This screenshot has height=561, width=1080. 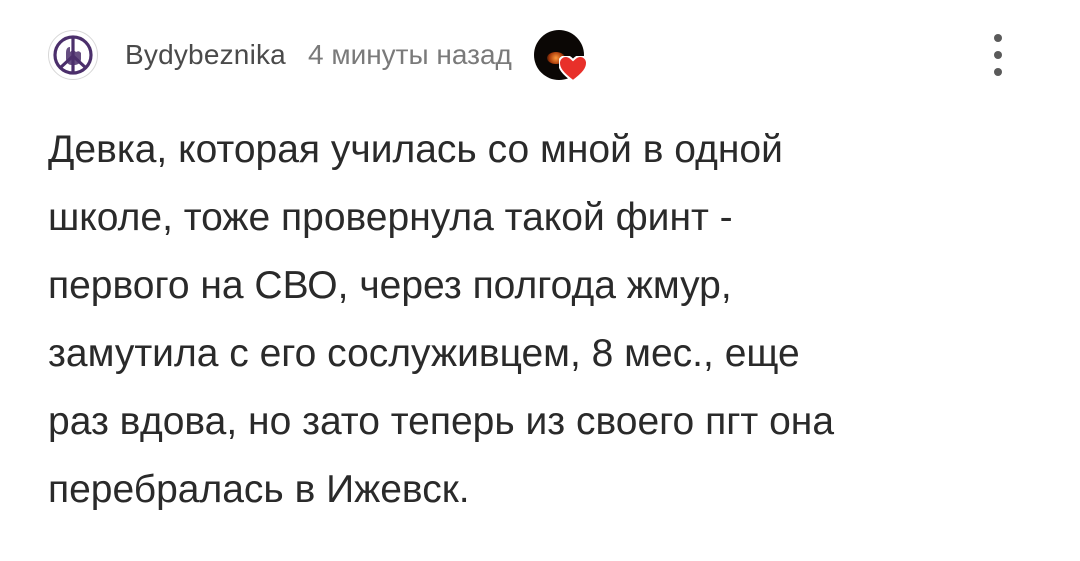 I want to click on comment-text-line: школе, тоже провернула такой финт -, so click(x=390, y=217).